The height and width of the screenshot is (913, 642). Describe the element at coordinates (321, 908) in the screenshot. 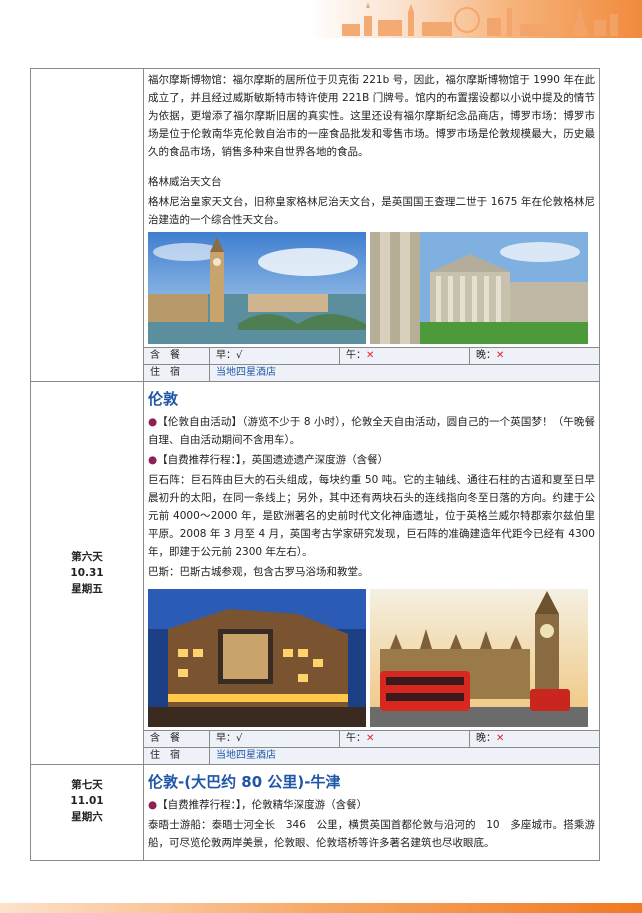

I see `footer-band` at that location.